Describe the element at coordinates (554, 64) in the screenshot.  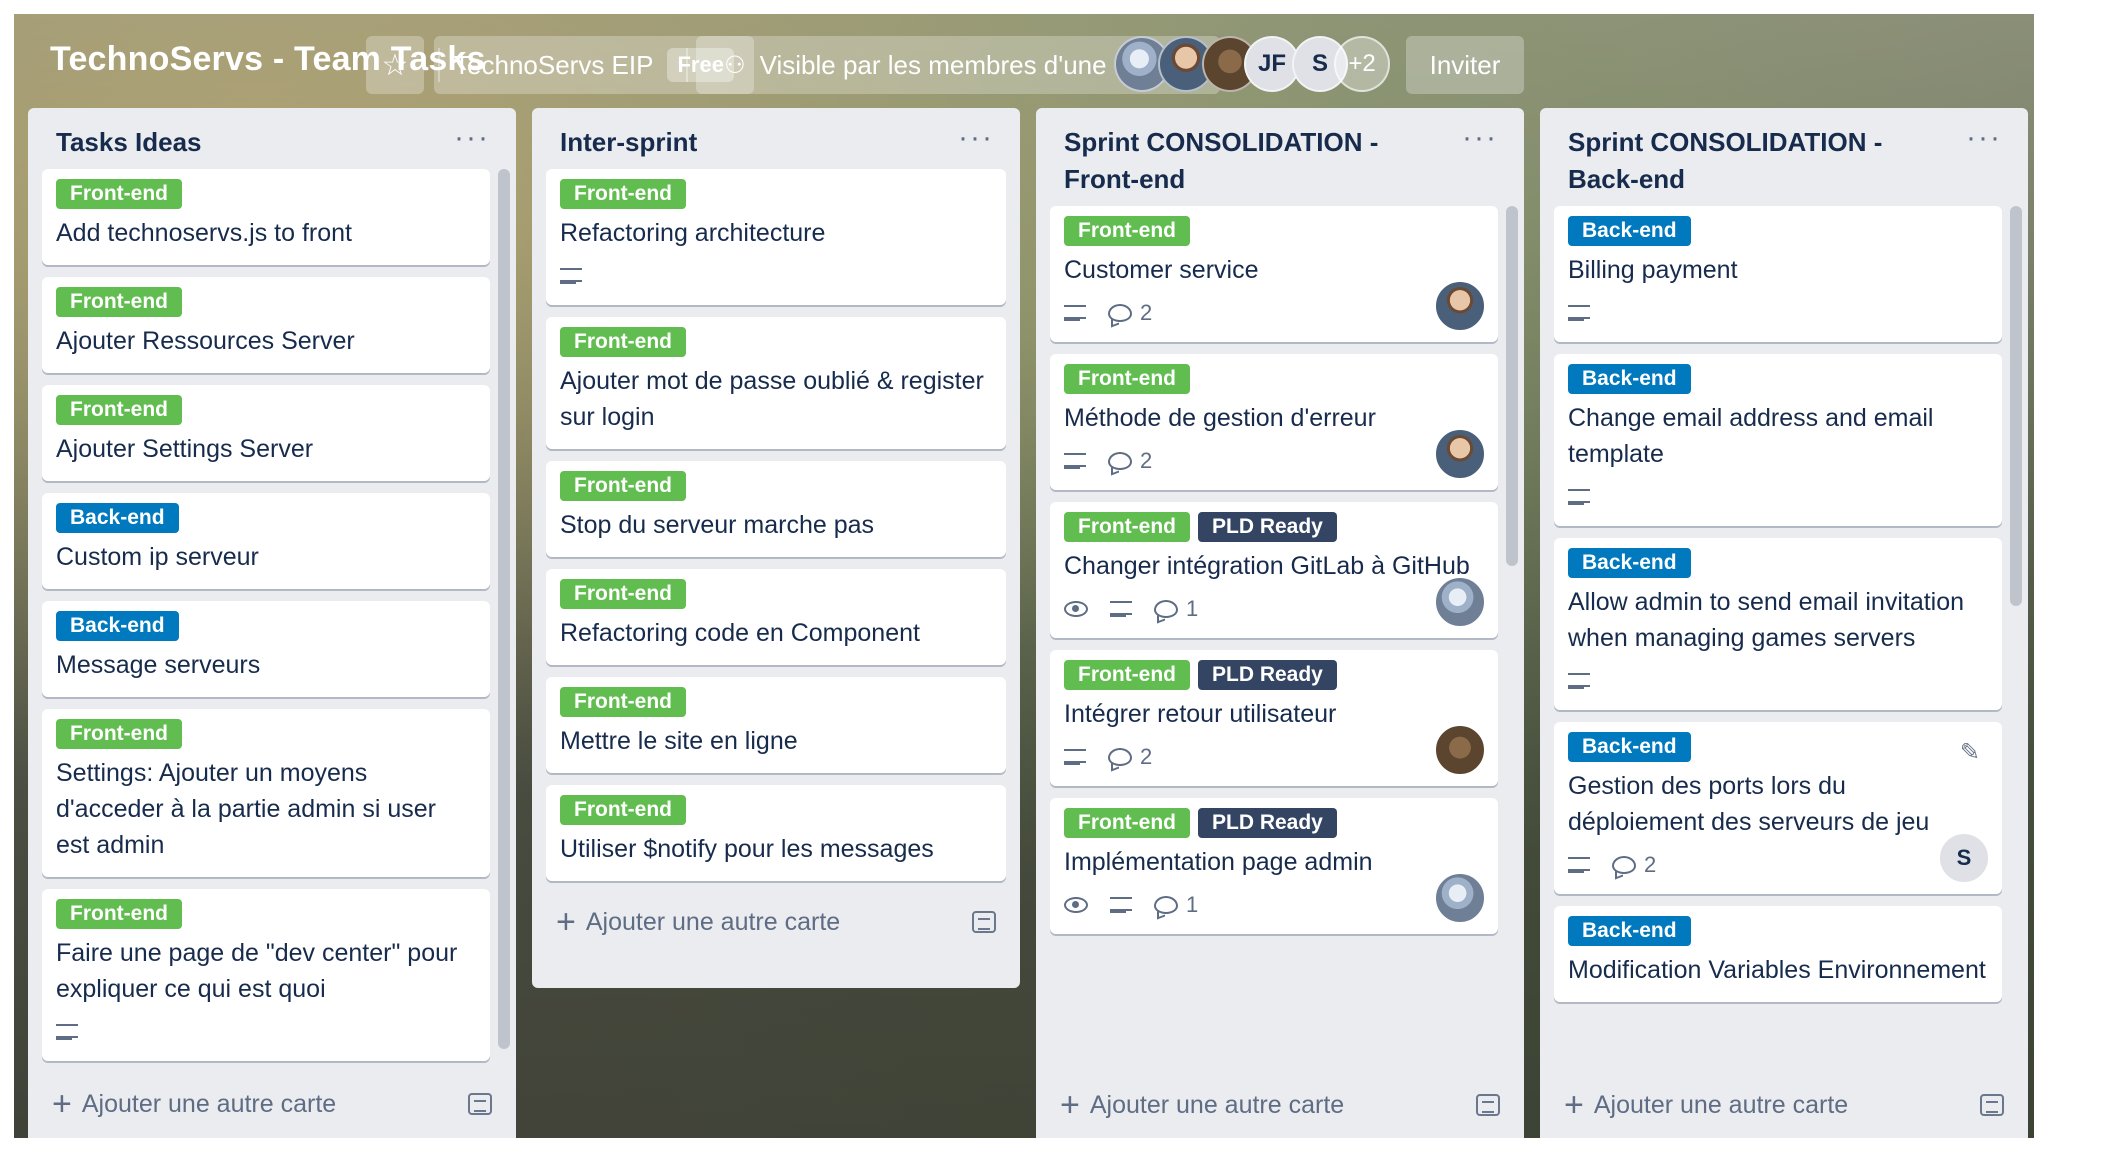
I see `team-name: TechnoServs EIP` at that location.